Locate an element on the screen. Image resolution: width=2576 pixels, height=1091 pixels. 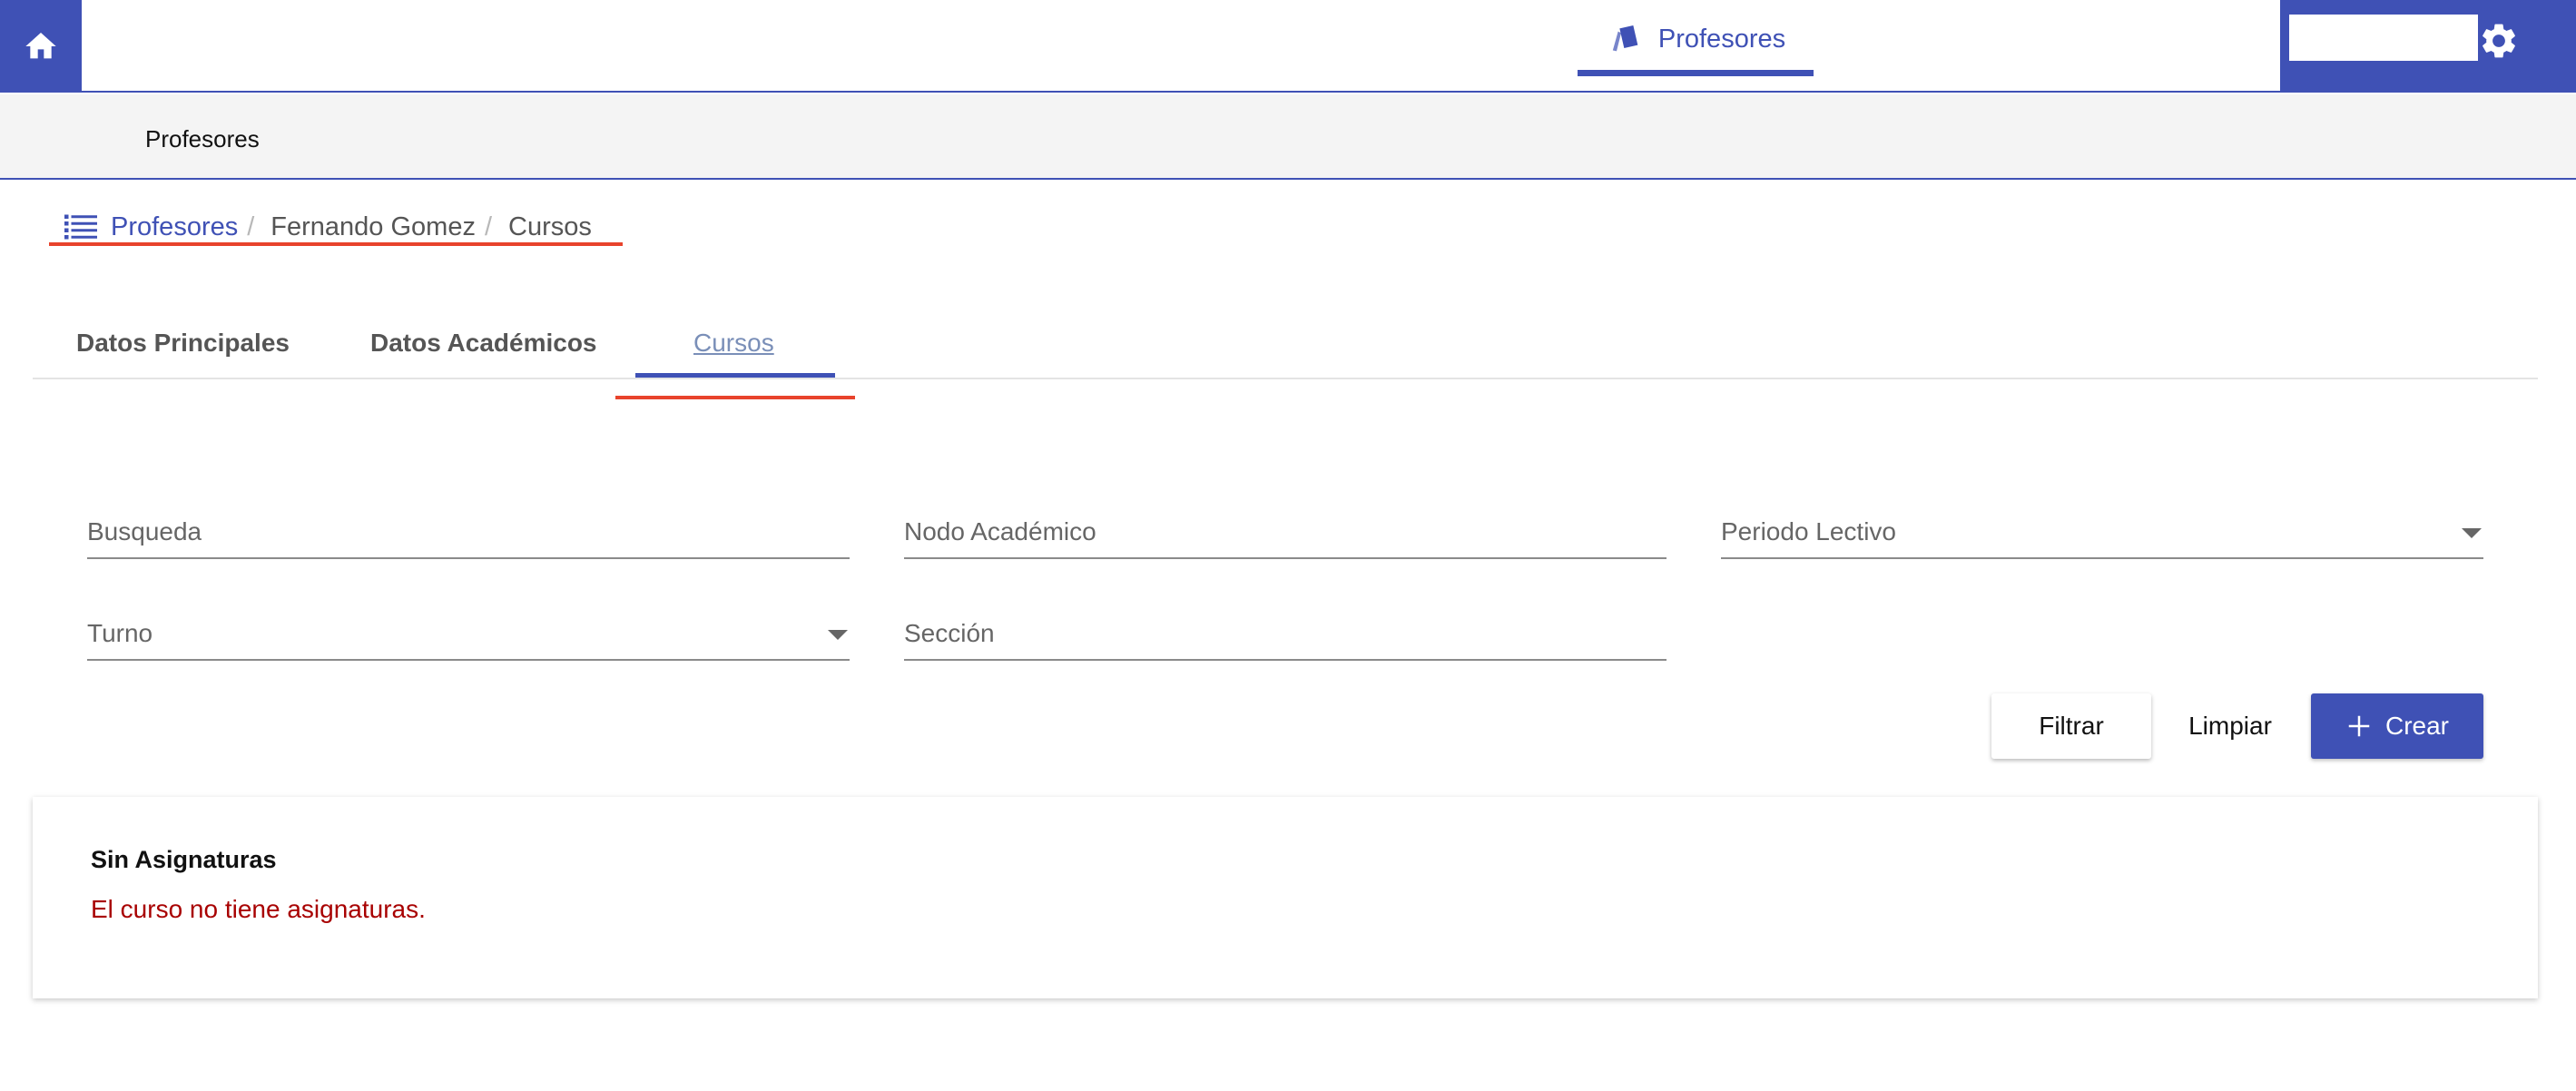
nodo-academico-input: Nodo Académico is located at coordinates (1285, 533).